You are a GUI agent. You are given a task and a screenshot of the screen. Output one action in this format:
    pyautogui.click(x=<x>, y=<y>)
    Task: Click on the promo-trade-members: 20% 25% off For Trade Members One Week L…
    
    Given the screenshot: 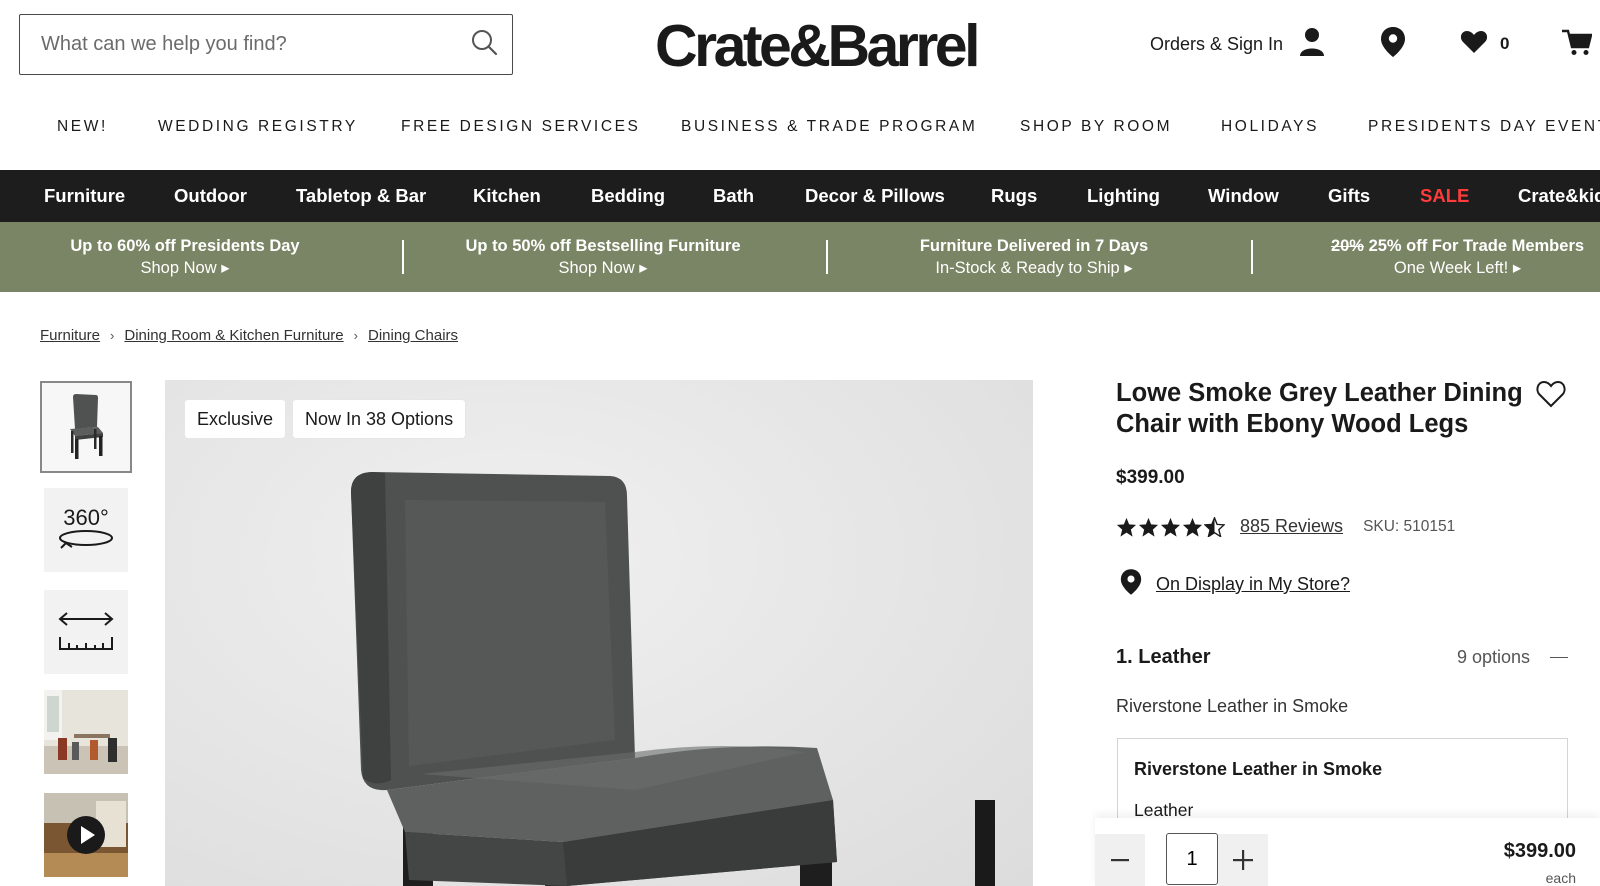 What is the action you would take?
    pyautogui.click(x=1442, y=257)
    